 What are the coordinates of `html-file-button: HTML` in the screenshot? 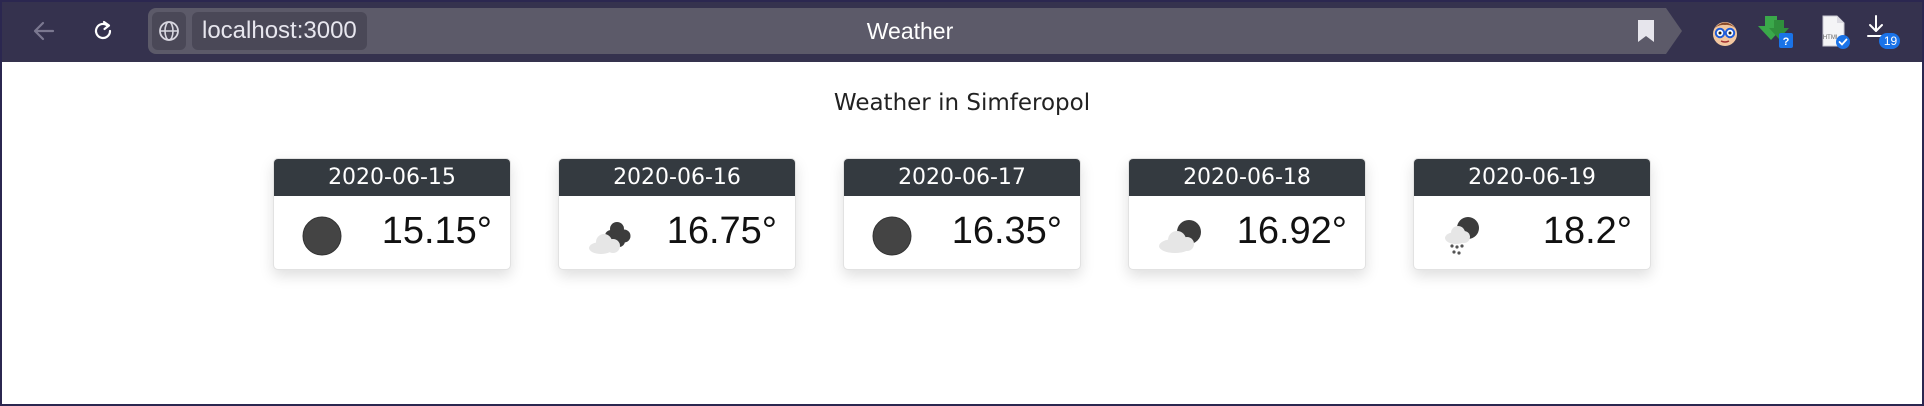 It's located at (1834, 32).